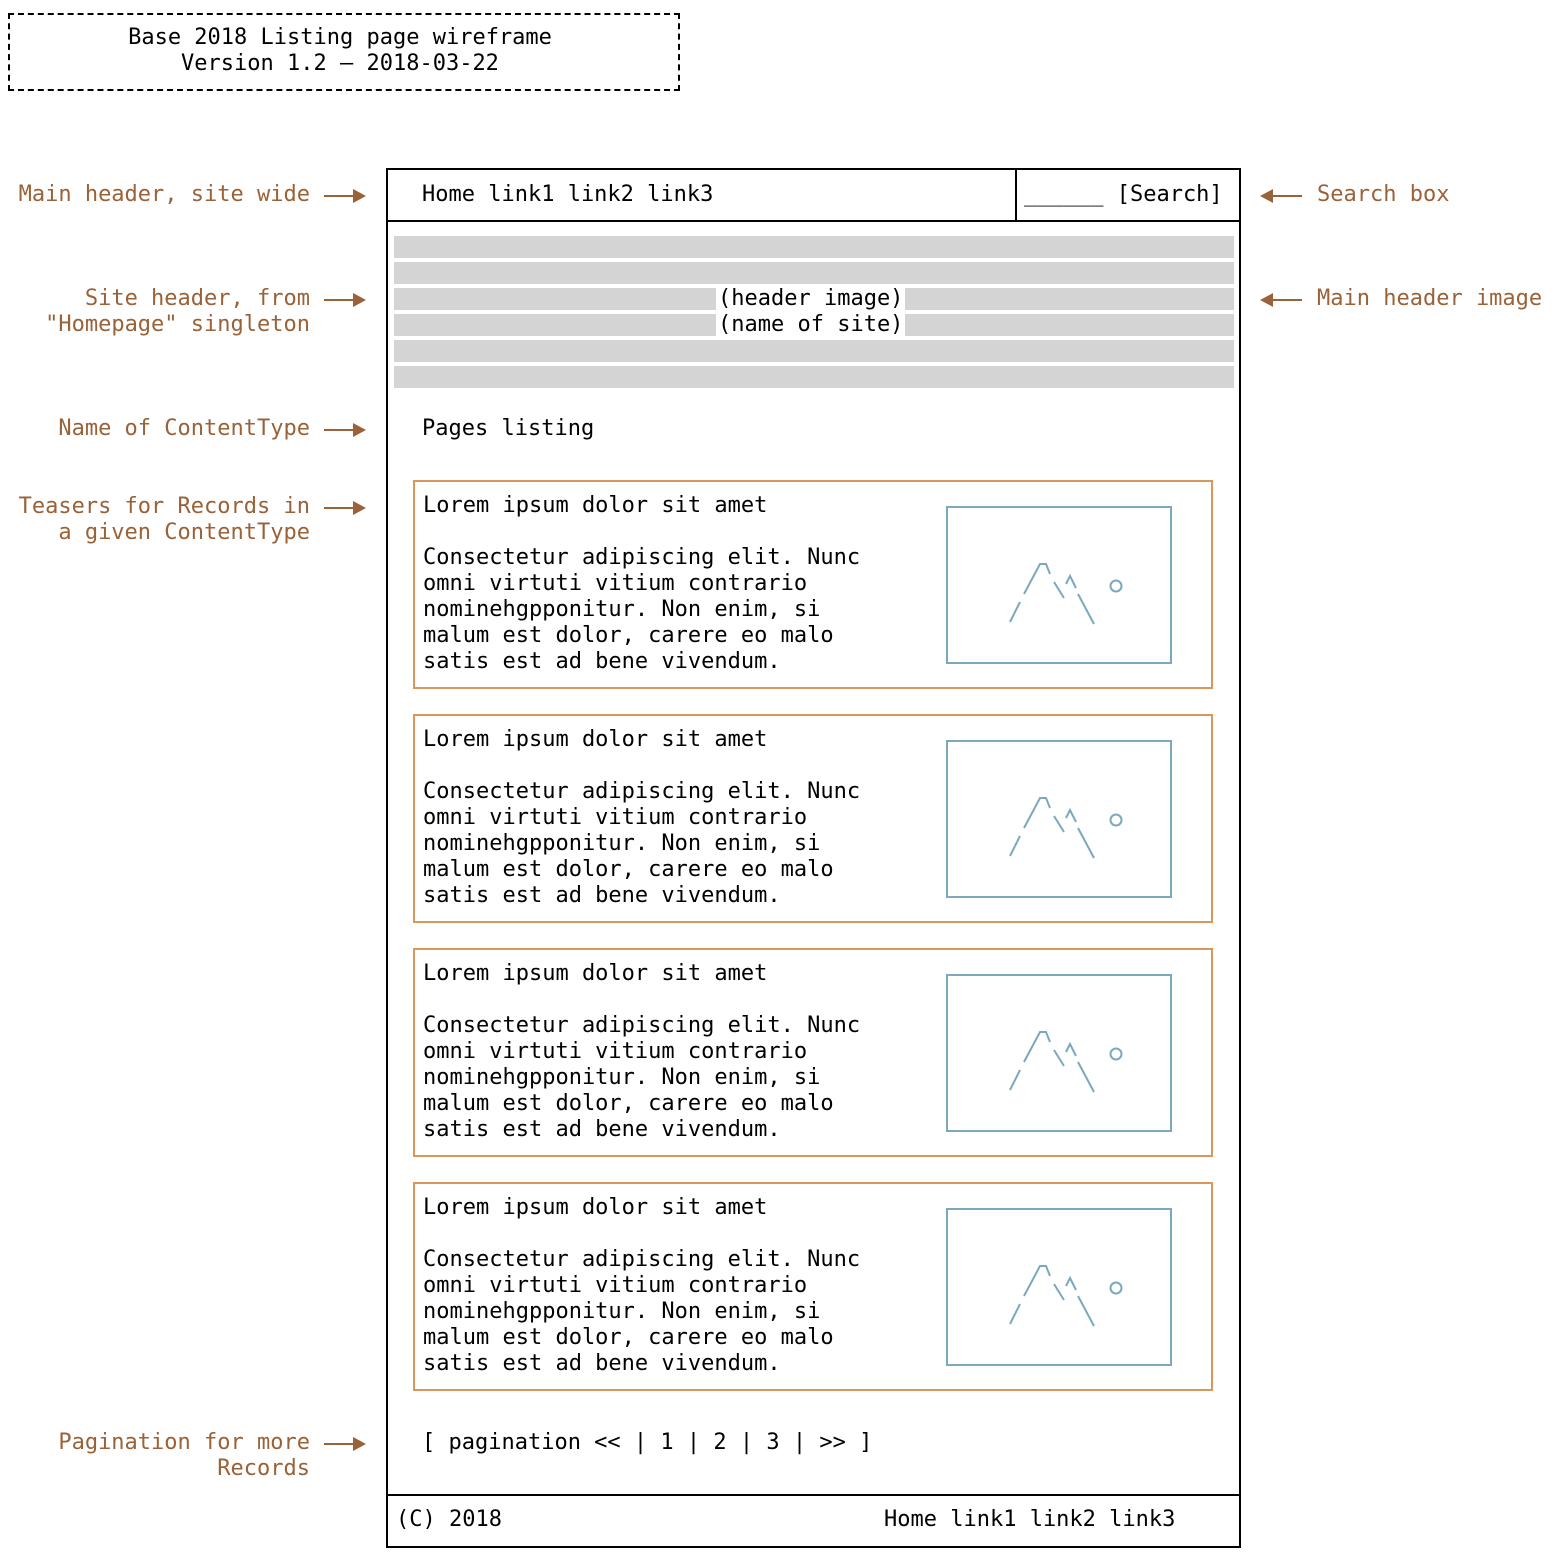 The width and height of the screenshot is (1556, 1562). What do you see at coordinates (340, 63) in the screenshot?
I see `title-line-2: Version 1.2 – 2018-03-22` at bounding box center [340, 63].